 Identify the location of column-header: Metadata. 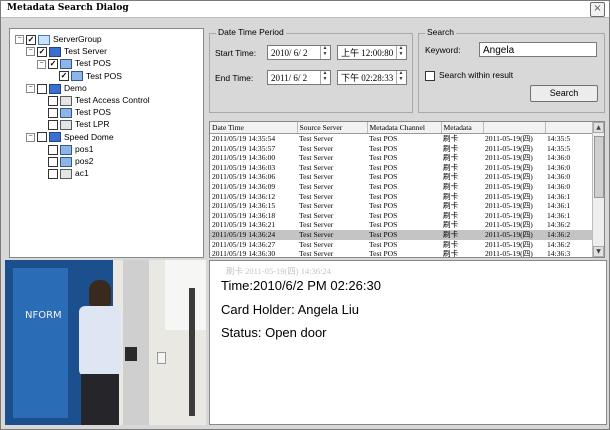
(462, 128).